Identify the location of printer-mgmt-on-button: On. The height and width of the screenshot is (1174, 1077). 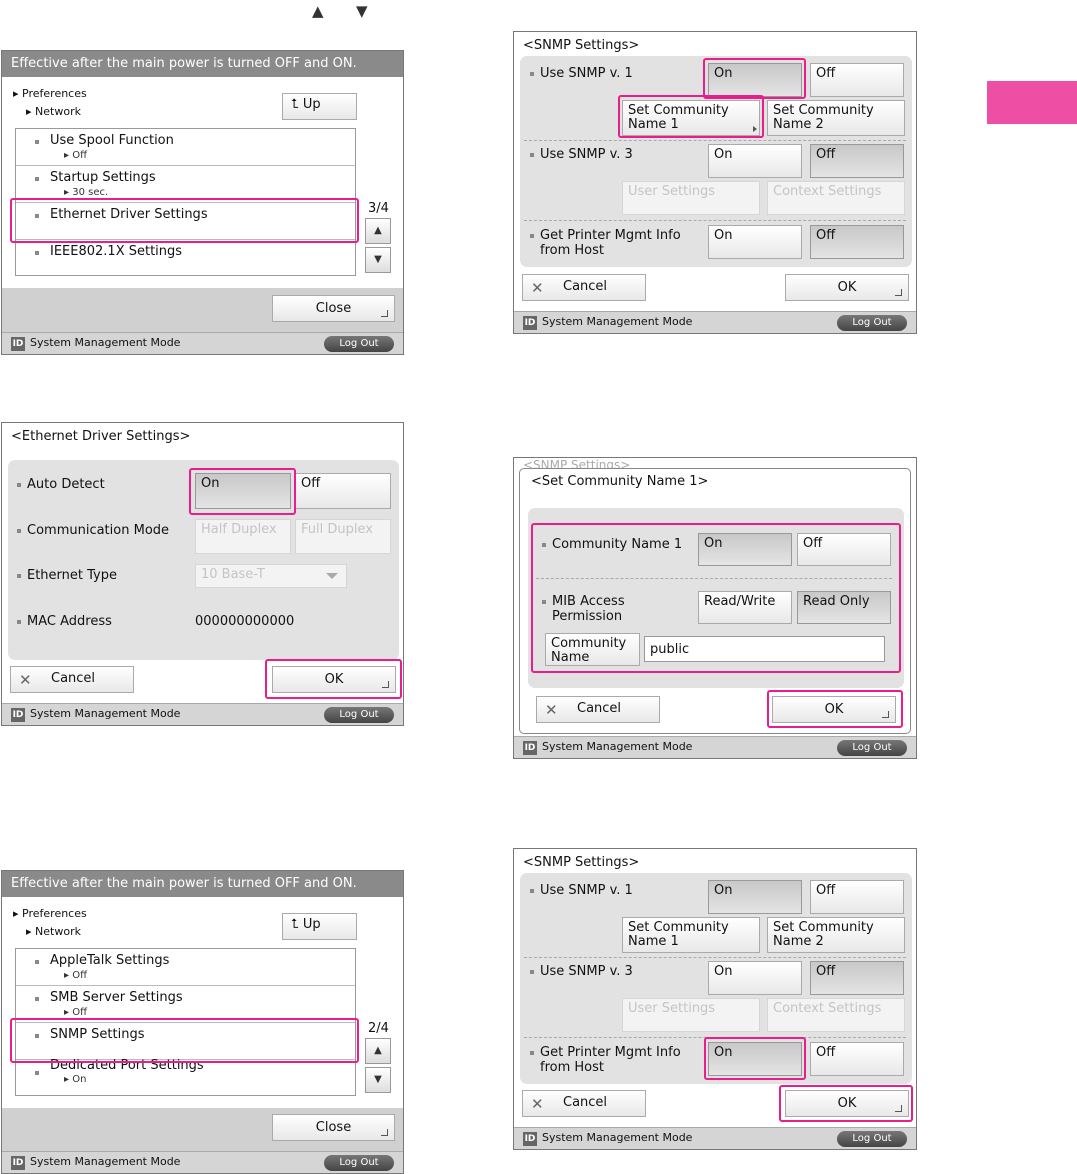
(755, 242).